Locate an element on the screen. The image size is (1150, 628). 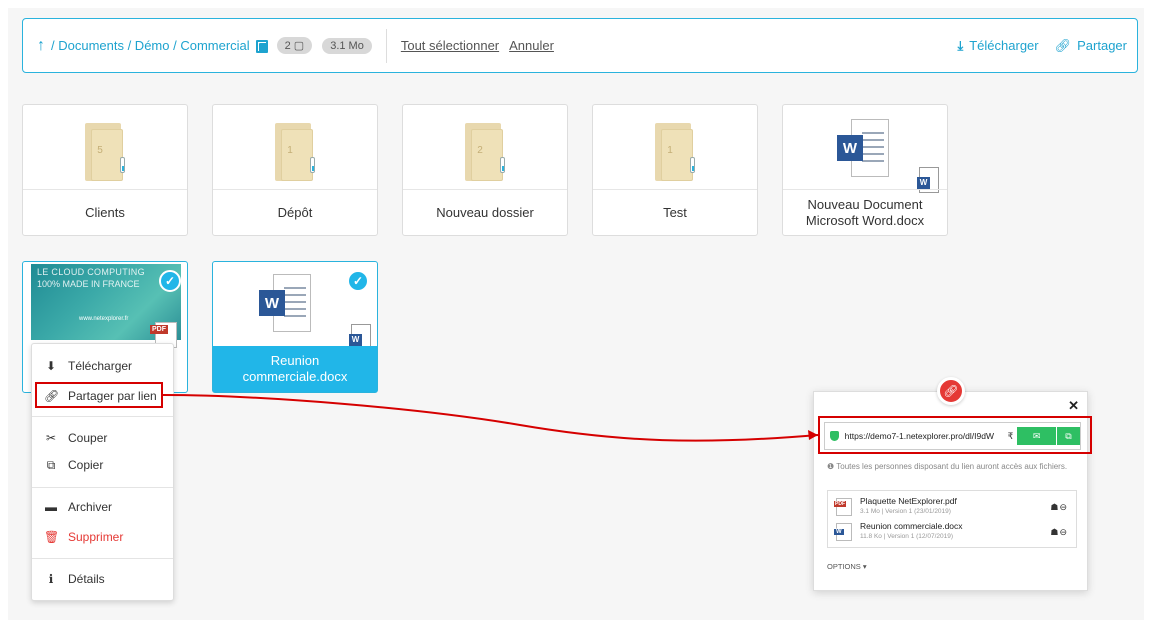
share-button: 🔗︎ Partager is located at coordinates (1091, 46).